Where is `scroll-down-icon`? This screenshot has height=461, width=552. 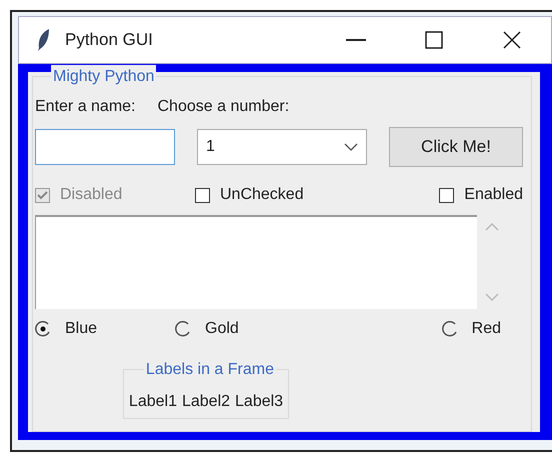
scroll-down-icon is located at coordinates (492, 297).